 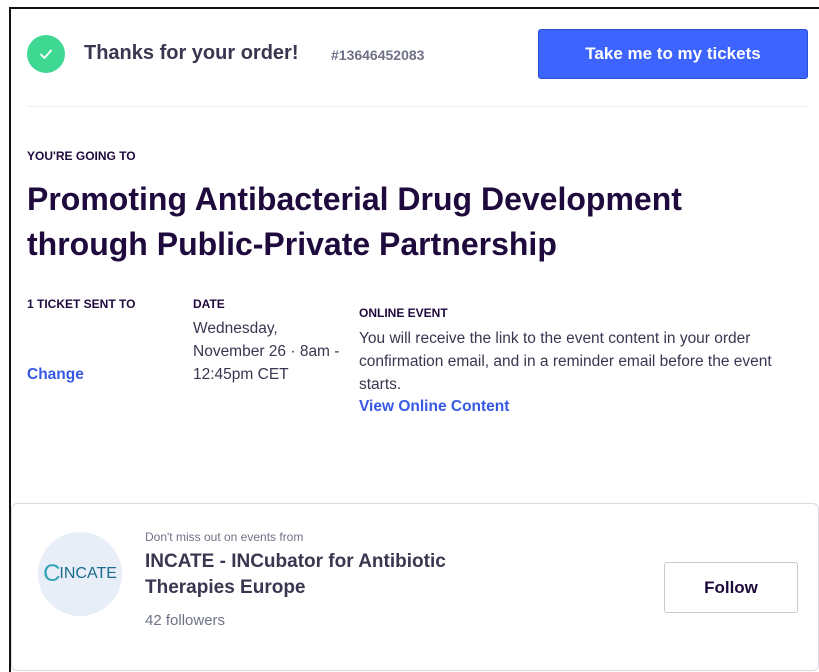 I want to click on organizer-logo: C INCATE, so click(x=80, y=574).